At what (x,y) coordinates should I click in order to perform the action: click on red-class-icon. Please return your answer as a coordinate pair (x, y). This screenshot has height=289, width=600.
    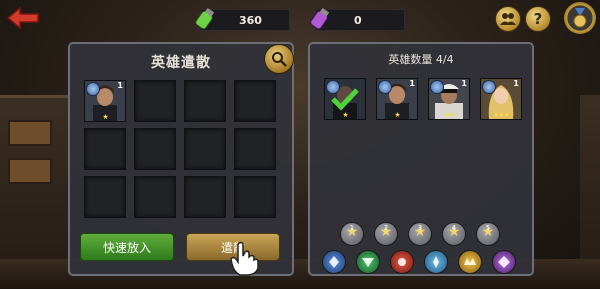
    Looking at the image, I should click on (402, 262).